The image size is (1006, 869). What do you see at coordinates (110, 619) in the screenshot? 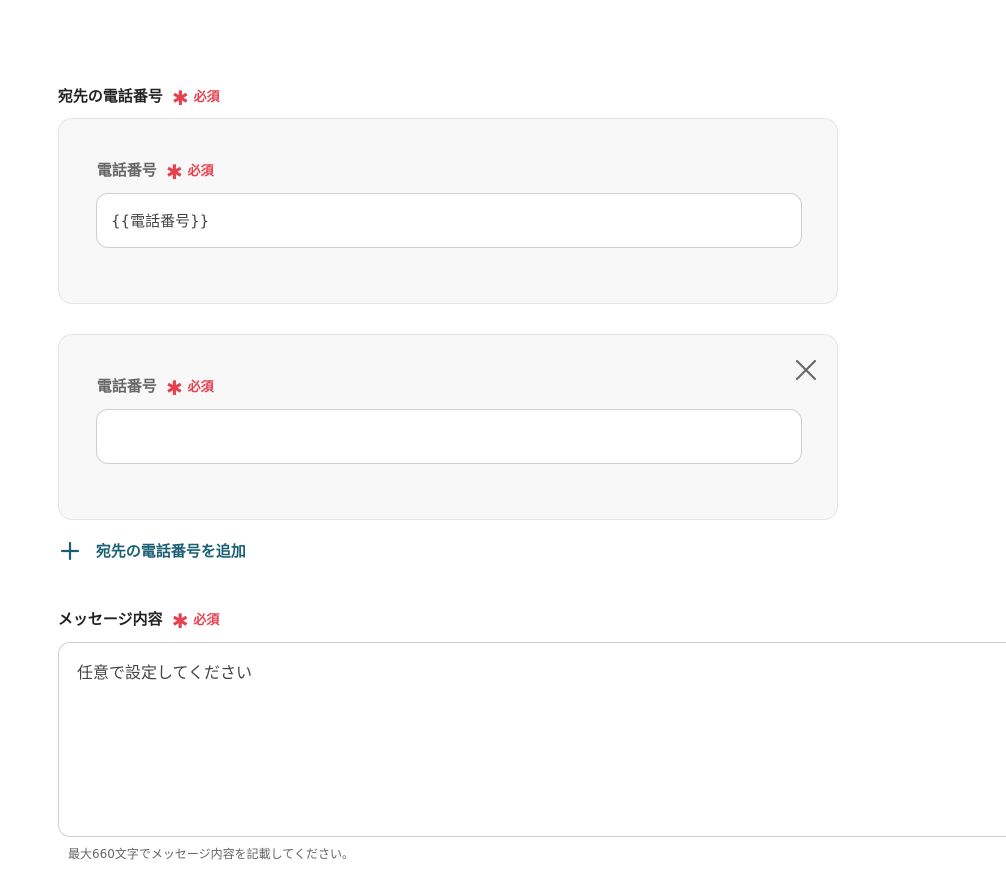
I see `message-section-title: メッセージ内容` at bounding box center [110, 619].